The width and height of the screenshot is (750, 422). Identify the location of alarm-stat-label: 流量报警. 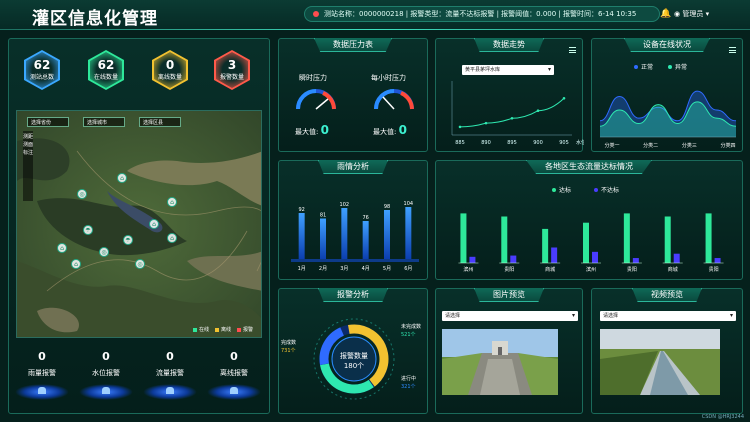
(170, 373).